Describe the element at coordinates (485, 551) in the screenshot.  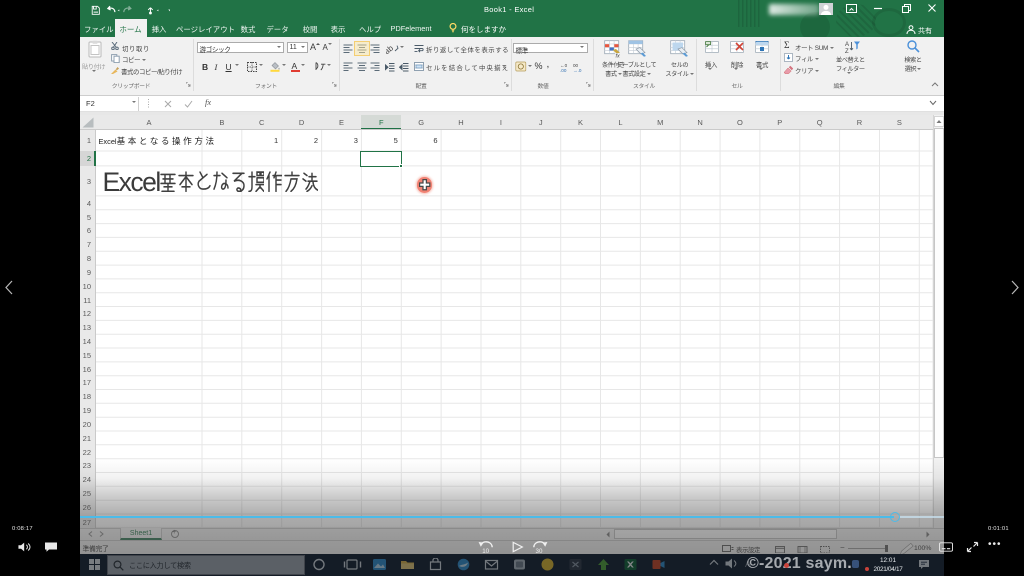
I see `svg-text: 10` at that location.